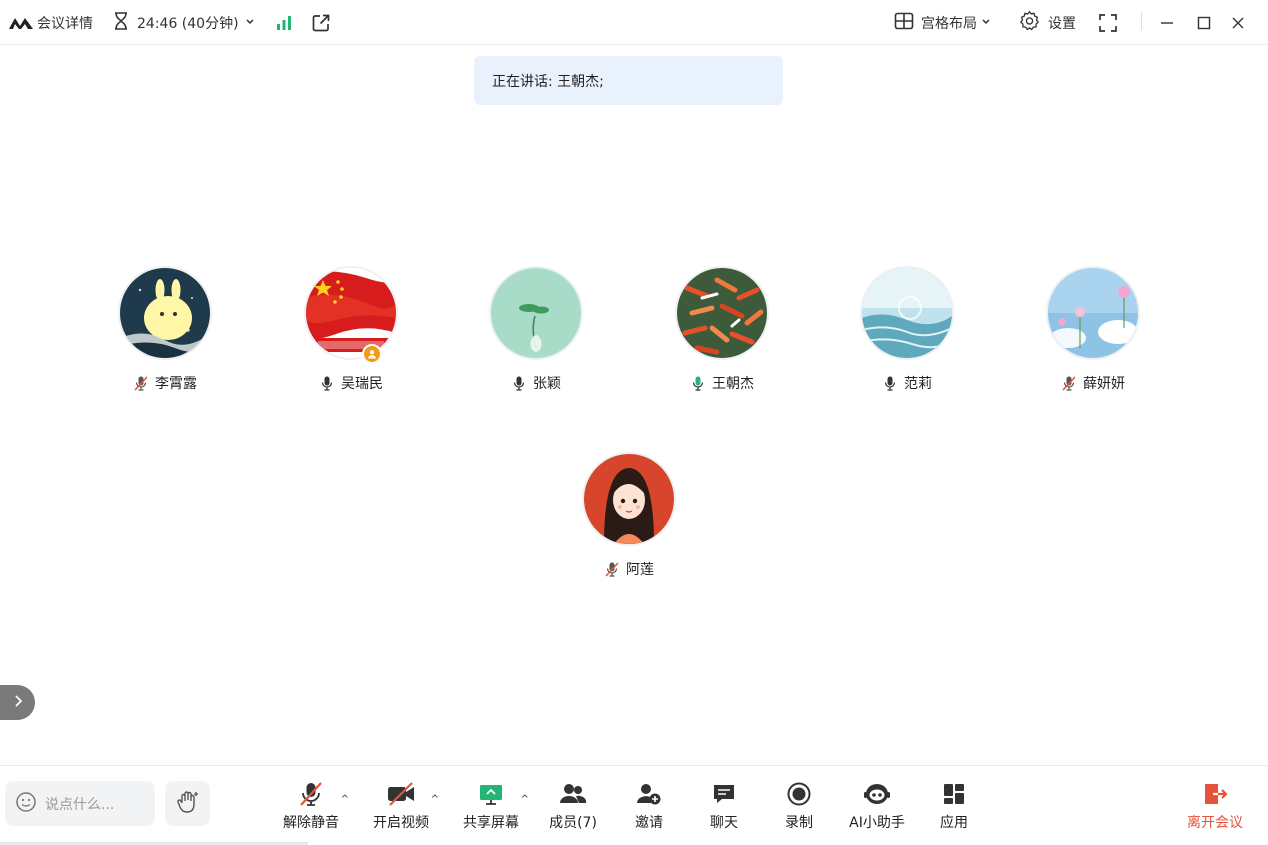  I want to click on chat-button: 聊天, so click(724, 805).